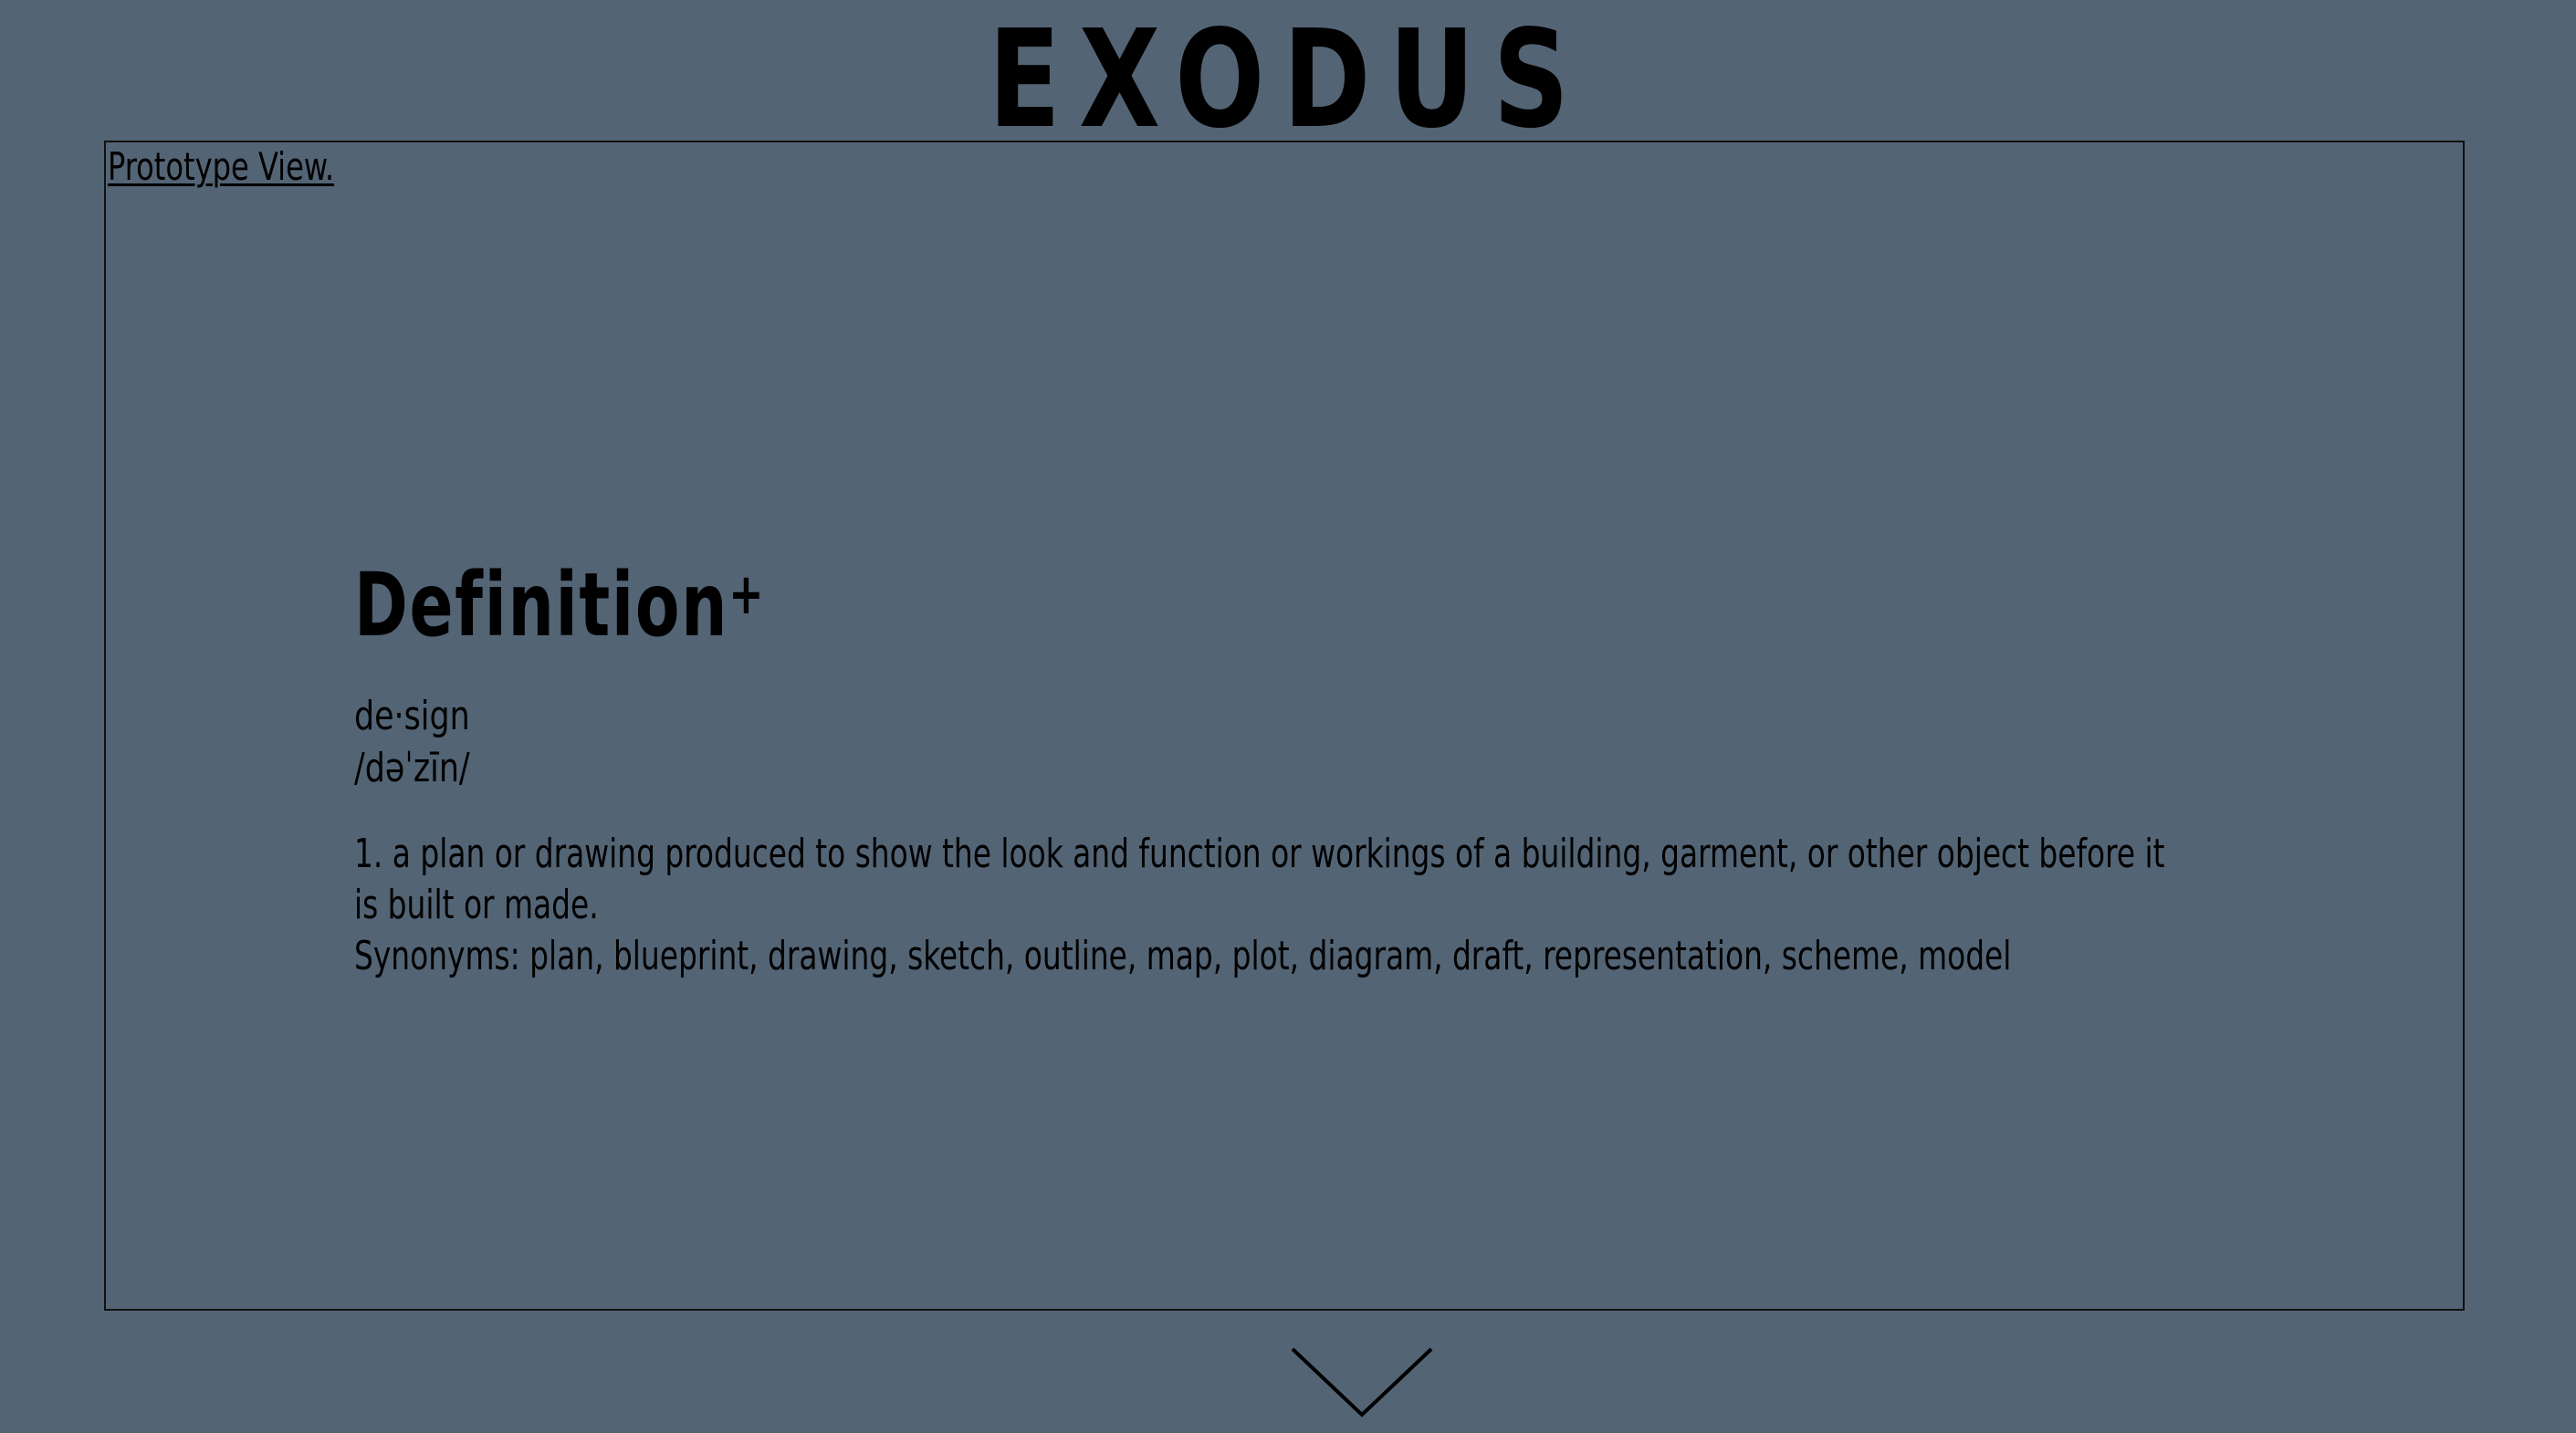  Describe the element at coordinates (747, 593) in the screenshot. I see `expand-plus-icon: +` at that location.